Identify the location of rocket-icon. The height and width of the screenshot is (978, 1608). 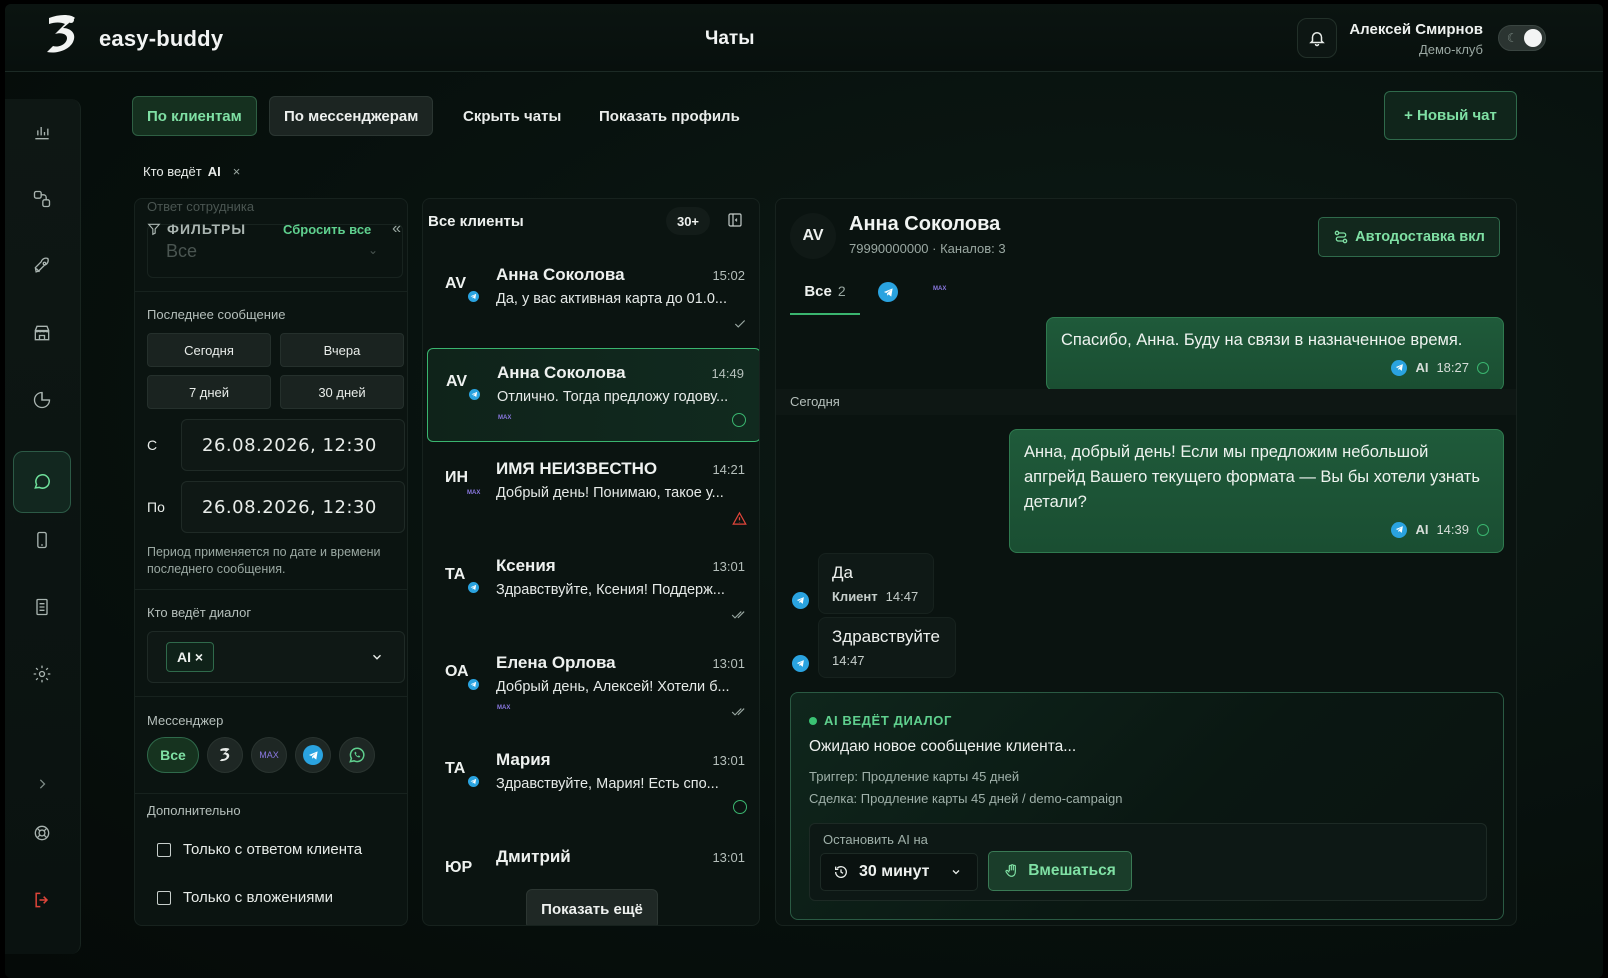
(41, 265).